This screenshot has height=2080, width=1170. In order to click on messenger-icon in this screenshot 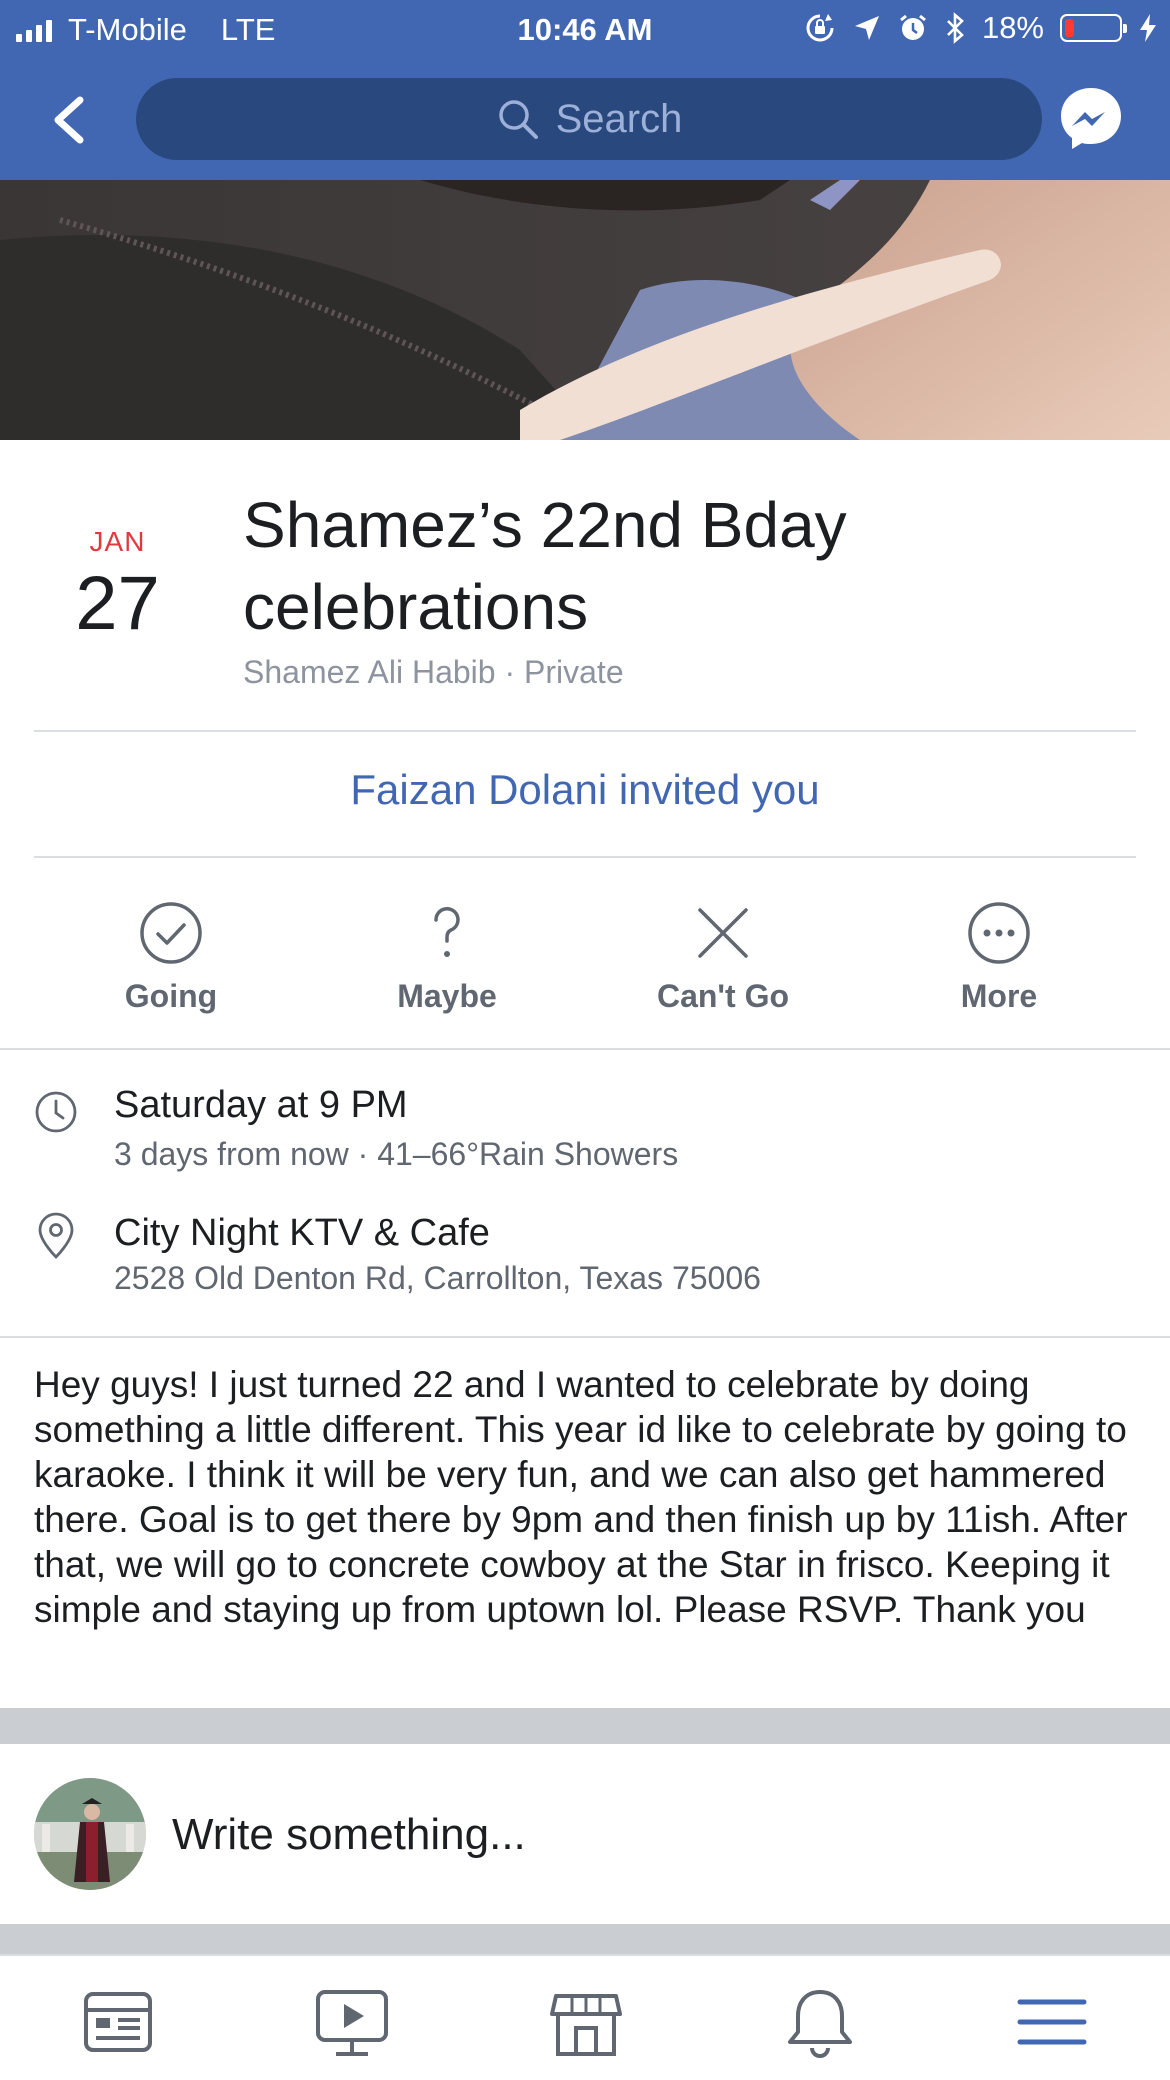, I will do `click(1091, 119)`.